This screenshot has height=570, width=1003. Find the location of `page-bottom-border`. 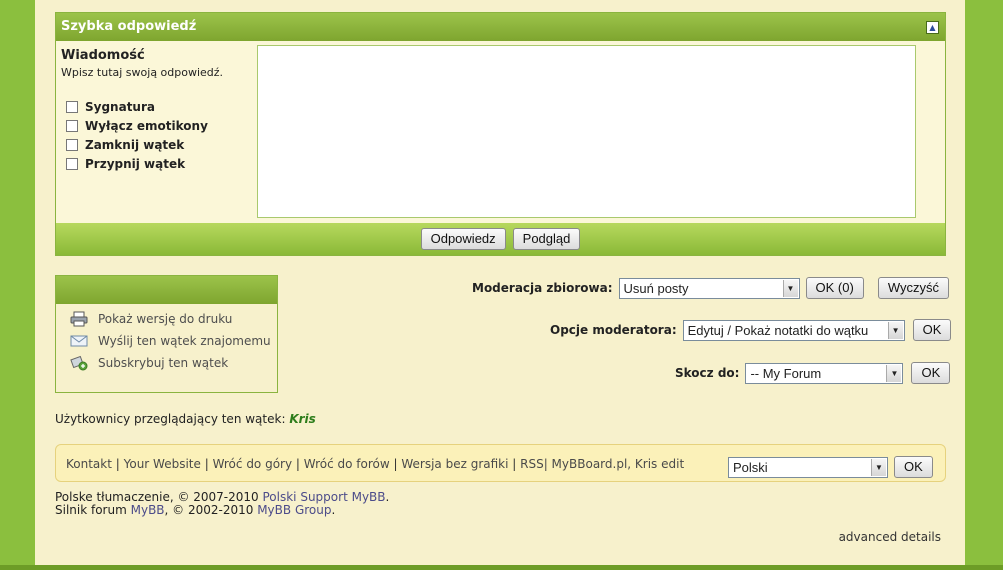

page-bottom-border is located at coordinates (501, 567).